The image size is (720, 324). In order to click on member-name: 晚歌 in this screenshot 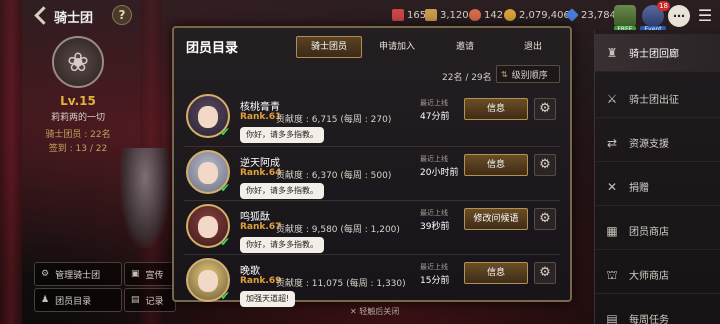, I will do `click(250, 271)`.